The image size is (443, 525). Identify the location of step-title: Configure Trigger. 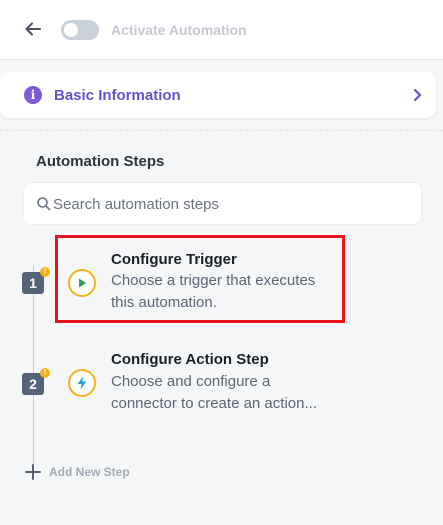
(174, 259).